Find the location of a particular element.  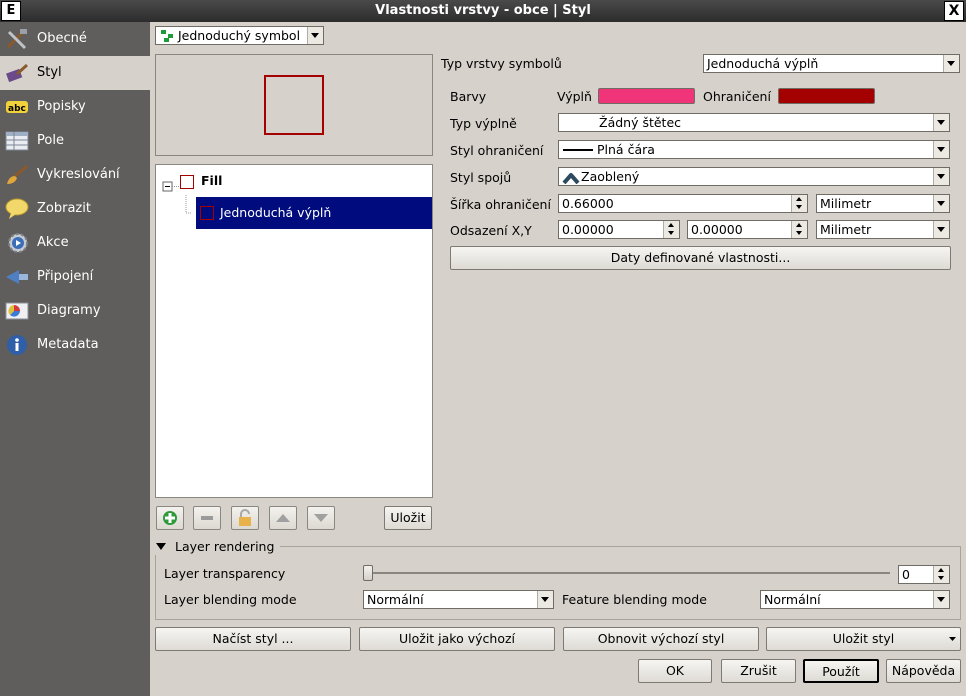

restore-default-style-button: Obnovit výchozí styl is located at coordinates (661, 639).